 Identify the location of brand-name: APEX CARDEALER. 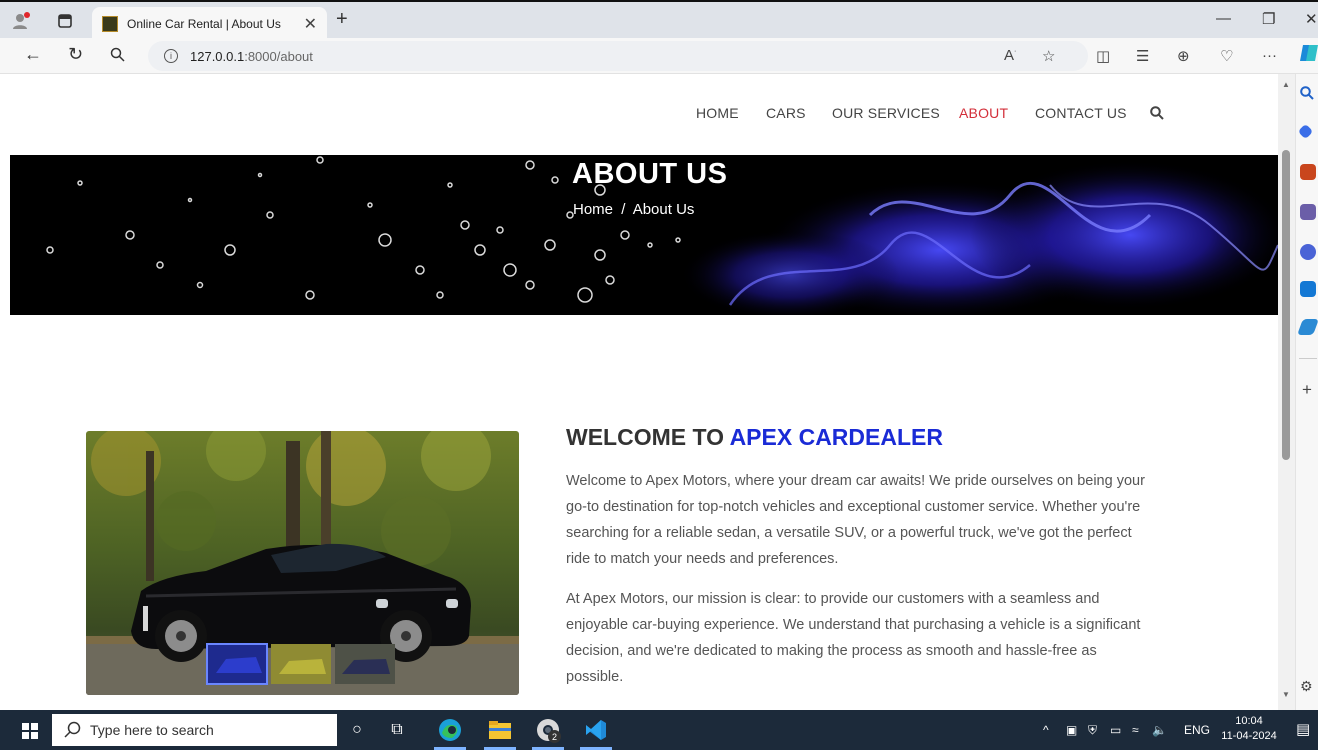
(836, 437).